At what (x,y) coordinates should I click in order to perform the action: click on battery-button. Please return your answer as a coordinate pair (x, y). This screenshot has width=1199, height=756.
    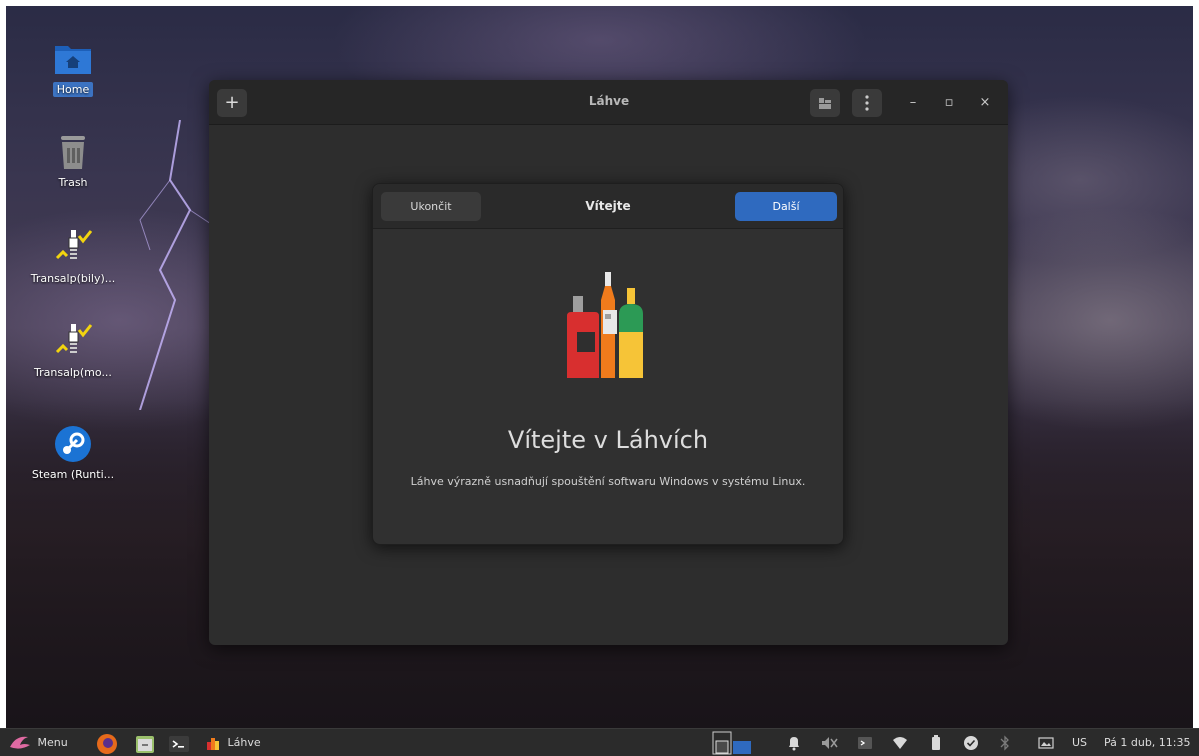
    Looking at the image, I should click on (936, 743).